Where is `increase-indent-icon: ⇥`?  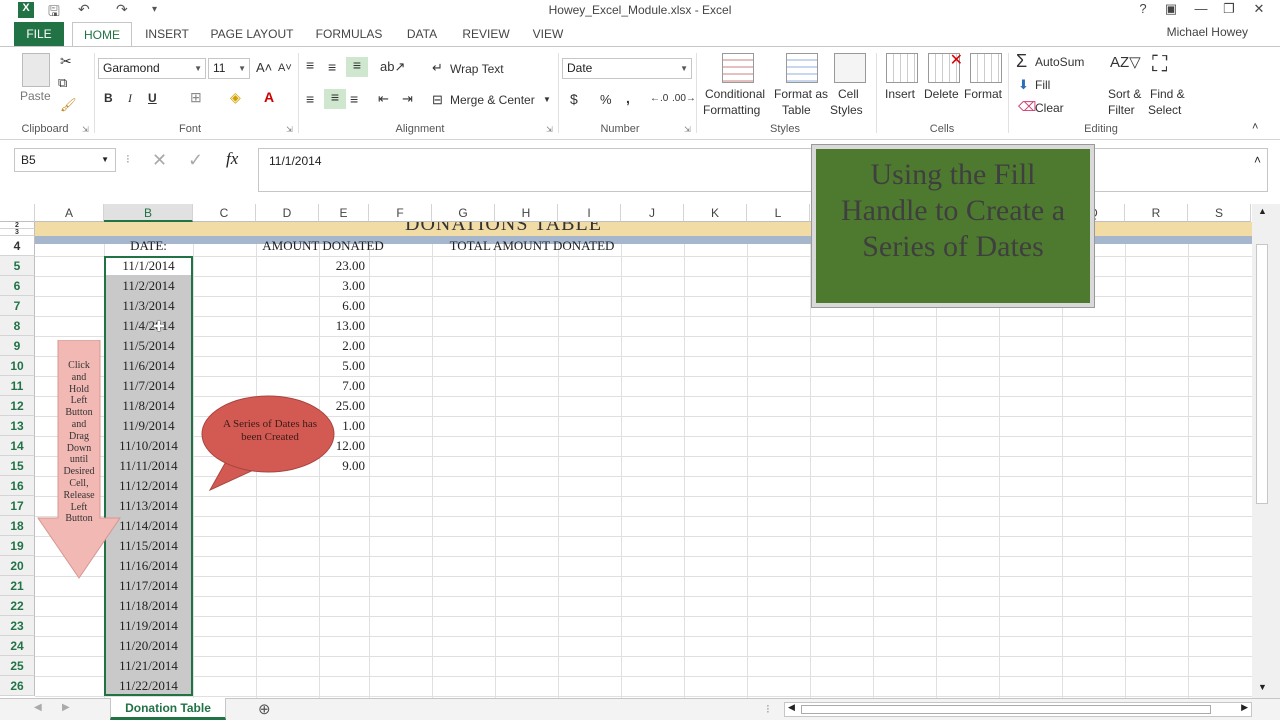 increase-indent-icon: ⇥ is located at coordinates (407, 99).